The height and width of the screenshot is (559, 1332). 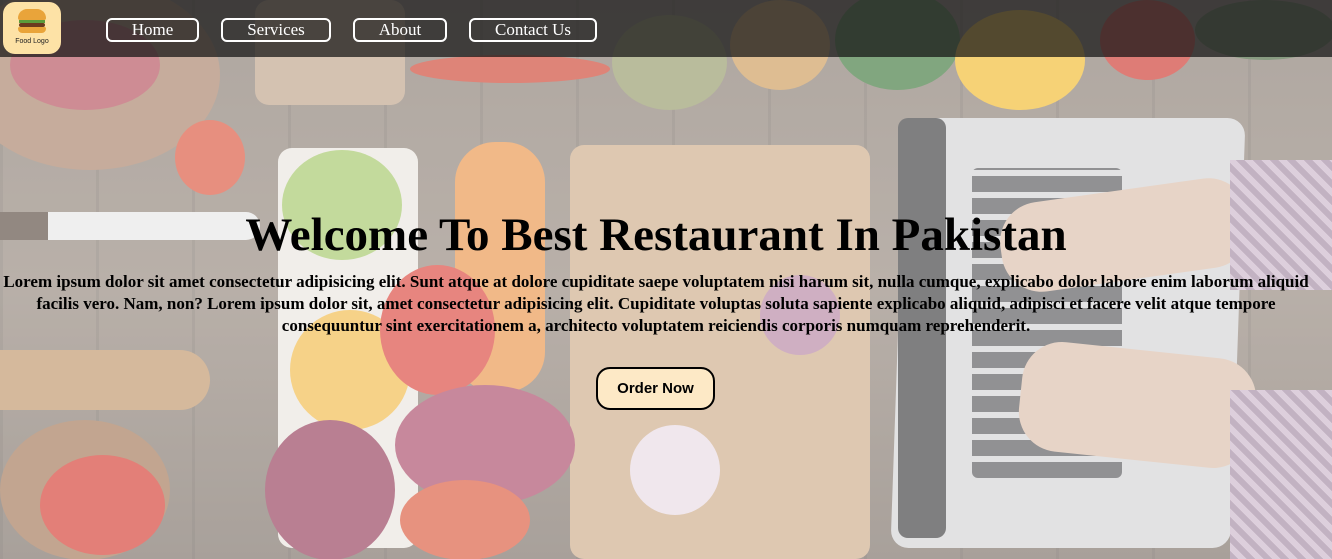 What do you see at coordinates (32, 41) in the screenshot?
I see `logo-text: Food Logo` at bounding box center [32, 41].